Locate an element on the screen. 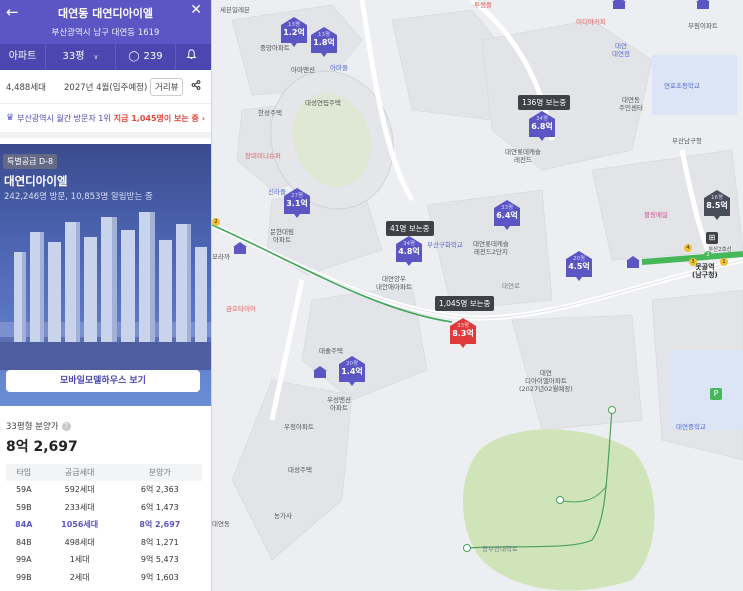 The image size is (743, 591). banner-title: 대연디아이엘 is located at coordinates (36, 181).